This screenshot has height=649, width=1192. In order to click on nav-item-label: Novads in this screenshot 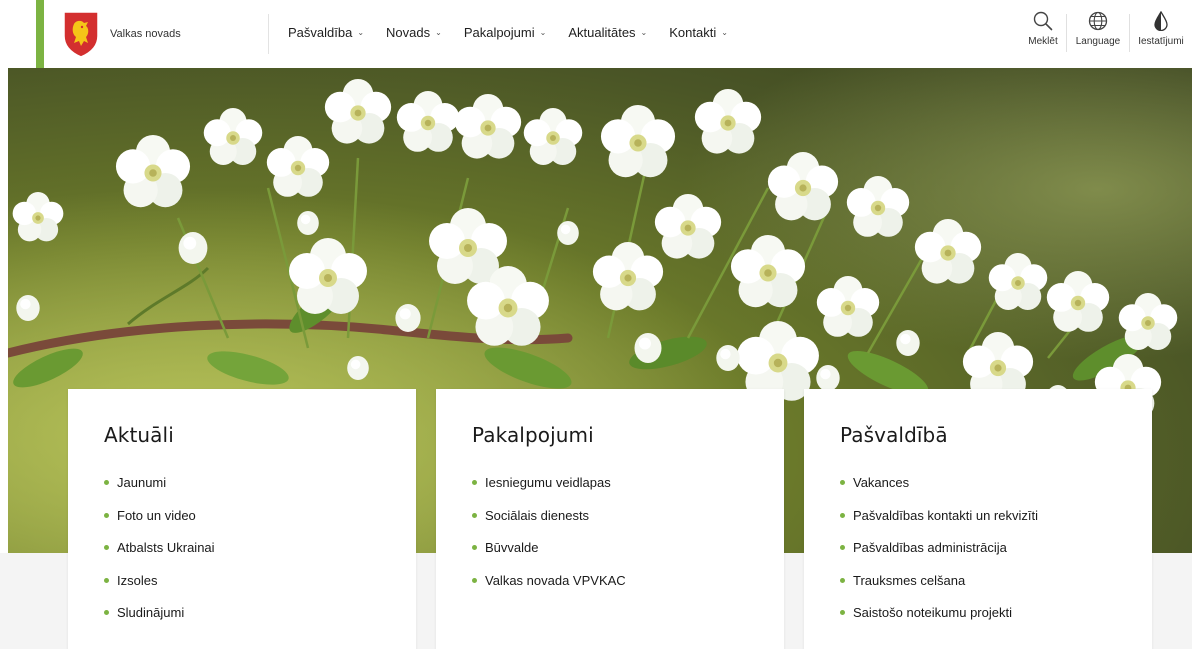, I will do `click(408, 32)`.